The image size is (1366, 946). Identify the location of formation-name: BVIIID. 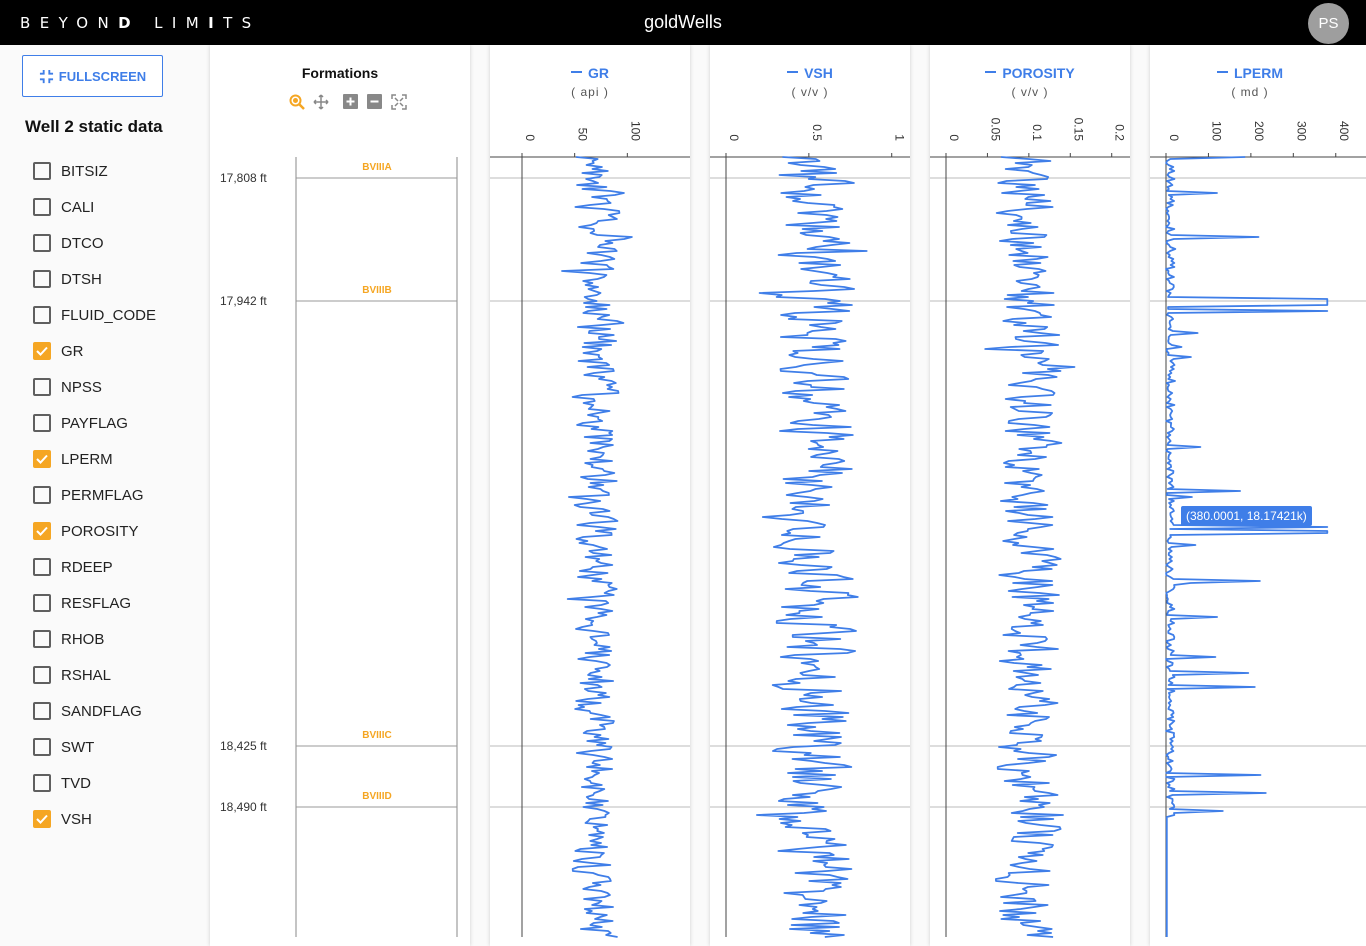
(376, 796).